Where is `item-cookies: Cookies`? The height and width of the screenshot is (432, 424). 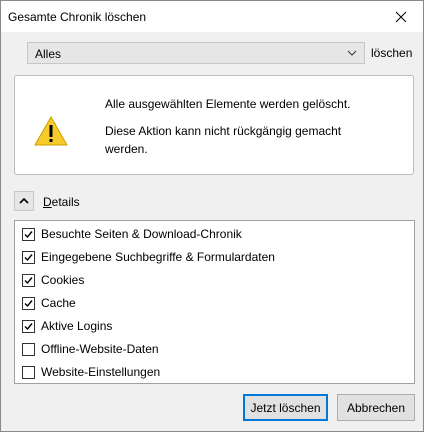 item-cookies: Cookies is located at coordinates (53, 280).